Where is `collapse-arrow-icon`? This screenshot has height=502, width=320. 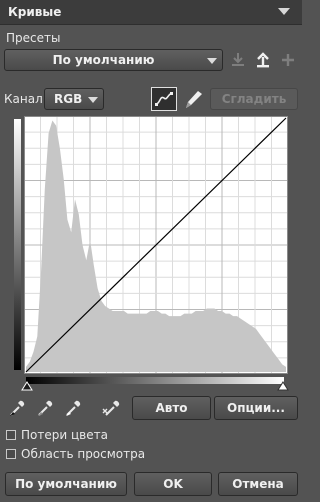 collapse-arrow-icon is located at coordinates (284, 11).